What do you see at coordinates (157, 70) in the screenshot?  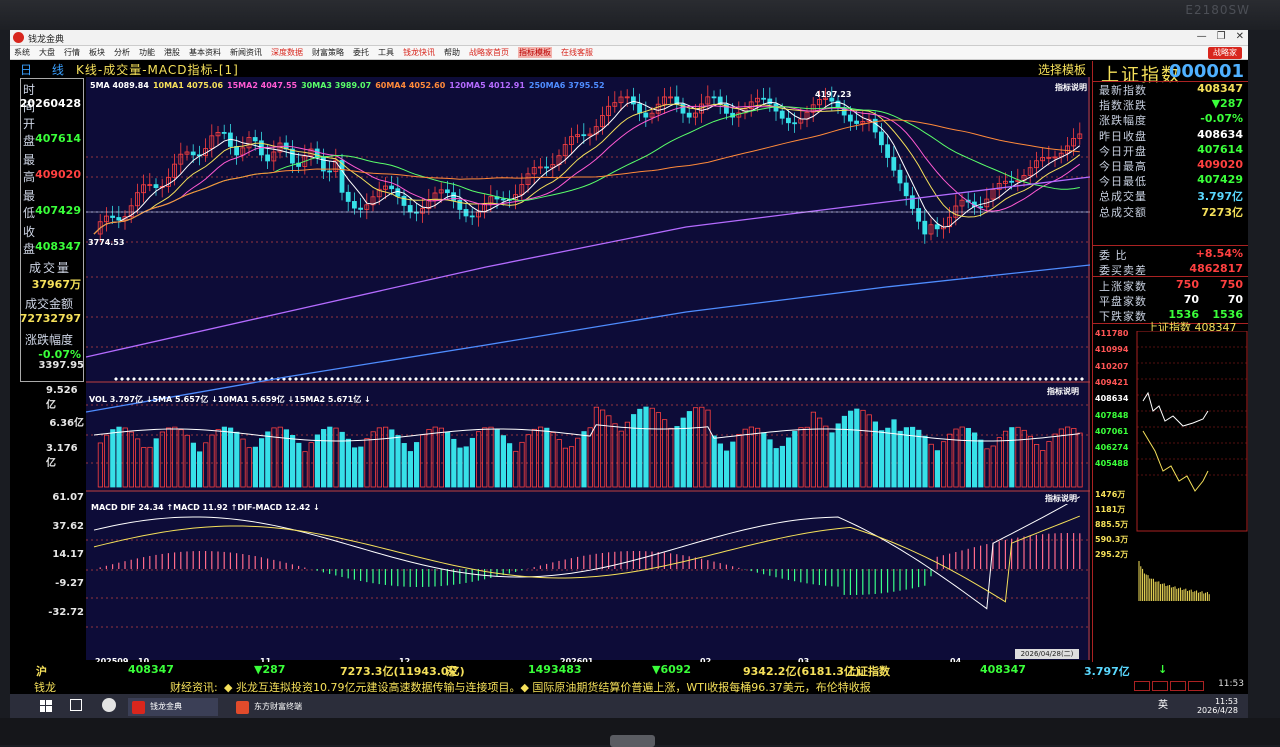 I see `chart-title: K线-成交量-MACD指标-[1]` at bounding box center [157, 70].